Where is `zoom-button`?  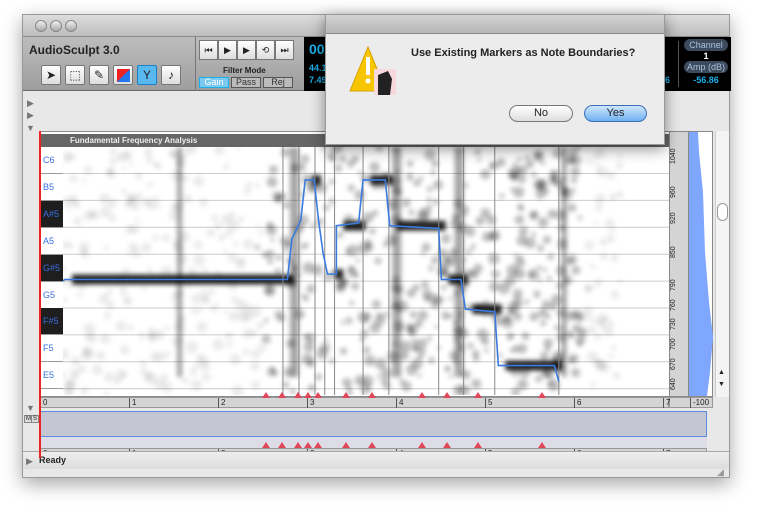 zoom-button is located at coordinates (71, 26).